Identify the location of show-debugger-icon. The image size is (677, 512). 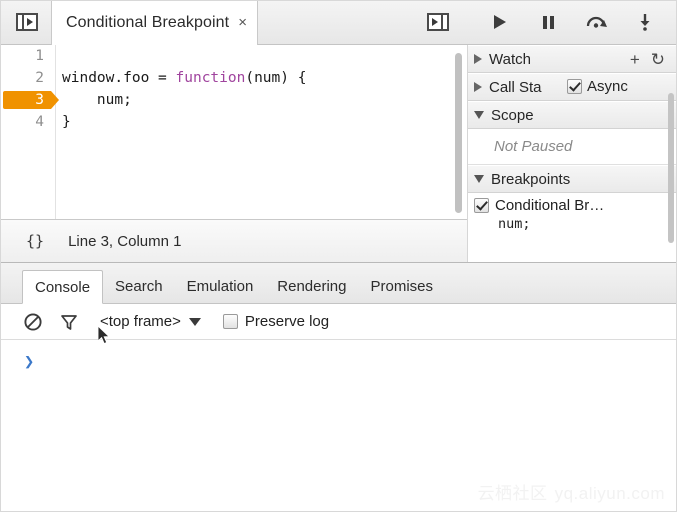
(438, 22).